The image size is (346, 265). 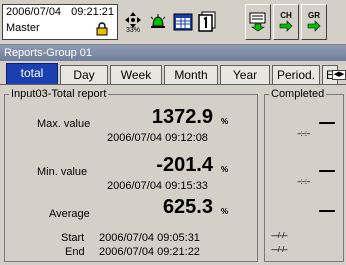 What do you see at coordinates (296, 74) in the screenshot?
I see `tab-period: Period.` at bounding box center [296, 74].